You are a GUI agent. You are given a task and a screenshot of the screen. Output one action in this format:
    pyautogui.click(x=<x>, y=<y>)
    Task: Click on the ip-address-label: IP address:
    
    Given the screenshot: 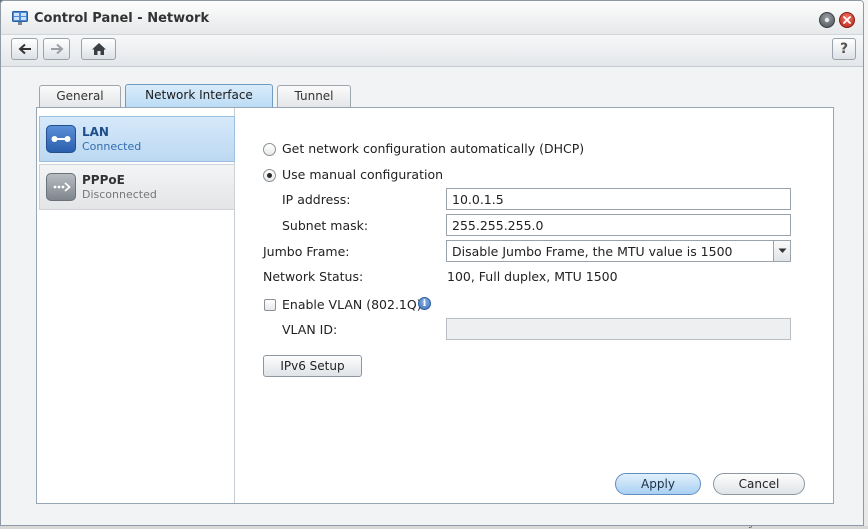 What is the action you would take?
    pyautogui.click(x=316, y=199)
    